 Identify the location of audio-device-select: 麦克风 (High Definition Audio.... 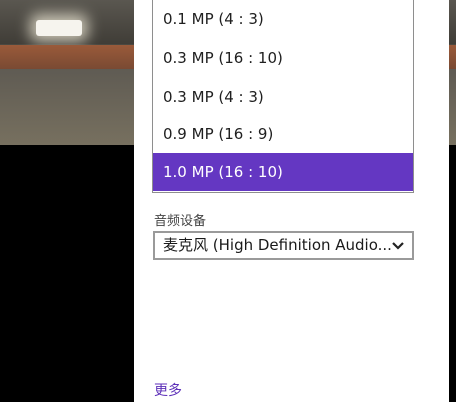
(283, 245).